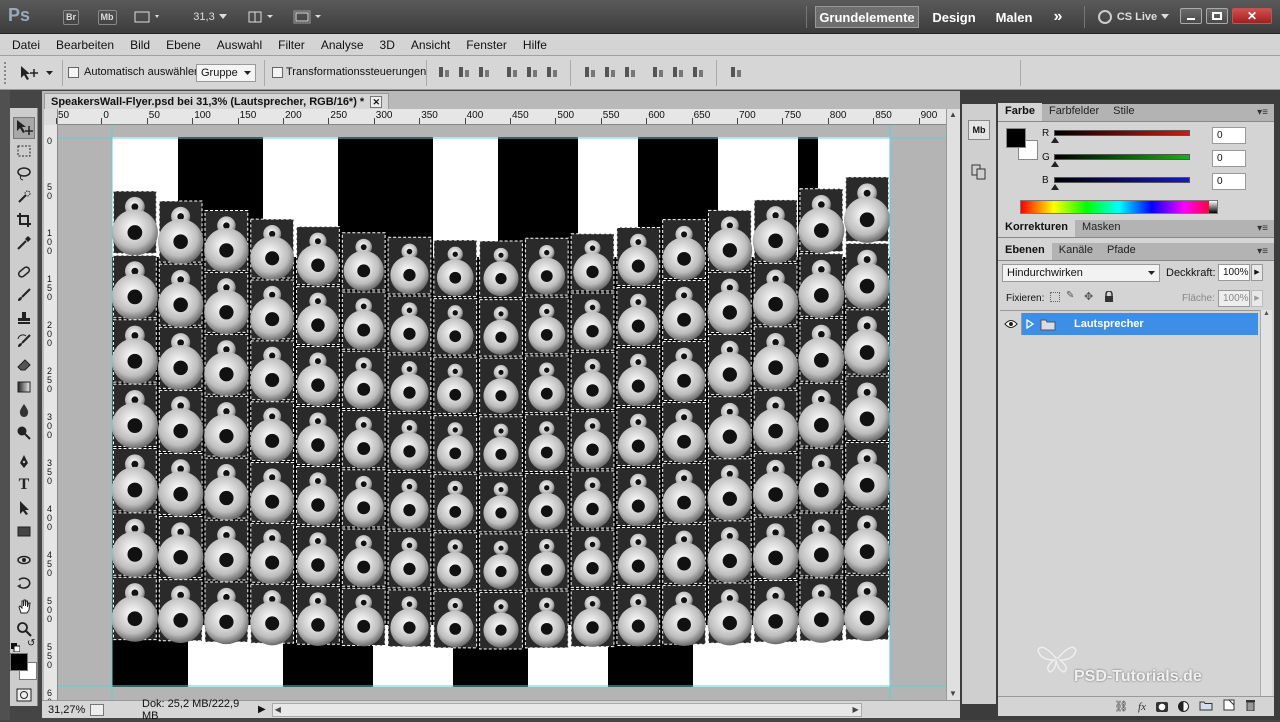 Image resolution: width=1280 pixels, height=722 pixels. I want to click on scroll-left-icon: ◀, so click(278, 709).